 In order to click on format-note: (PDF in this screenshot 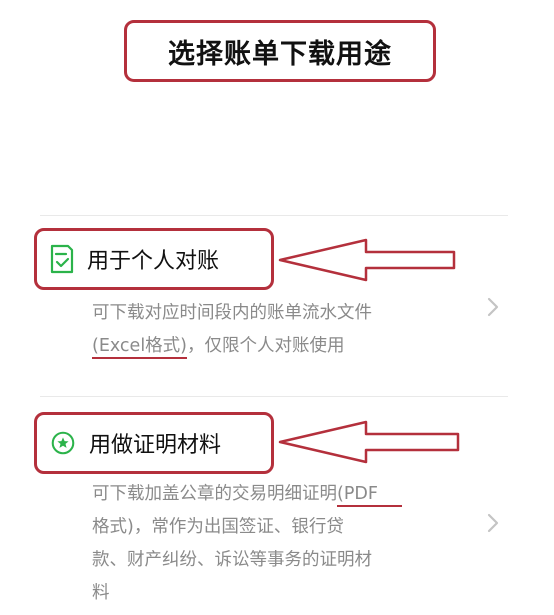, I will do `click(369, 495)`.